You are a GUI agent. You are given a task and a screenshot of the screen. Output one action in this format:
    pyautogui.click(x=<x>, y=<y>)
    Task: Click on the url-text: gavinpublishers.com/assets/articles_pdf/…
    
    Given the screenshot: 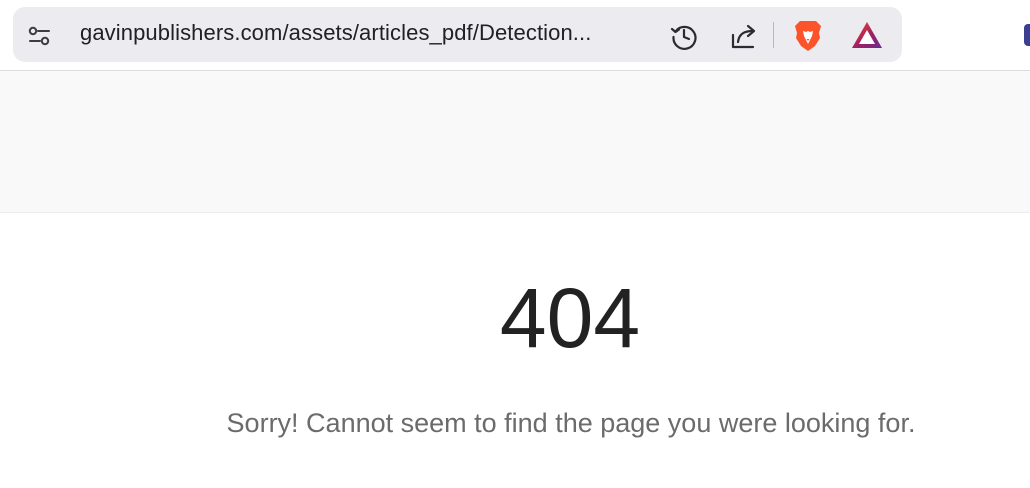 What is the action you would take?
    pyautogui.click(x=335, y=33)
    